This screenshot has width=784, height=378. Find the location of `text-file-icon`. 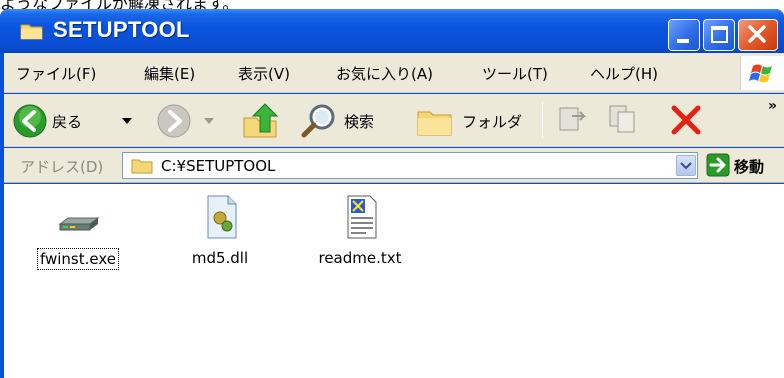

text-file-icon is located at coordinates (362, 217).